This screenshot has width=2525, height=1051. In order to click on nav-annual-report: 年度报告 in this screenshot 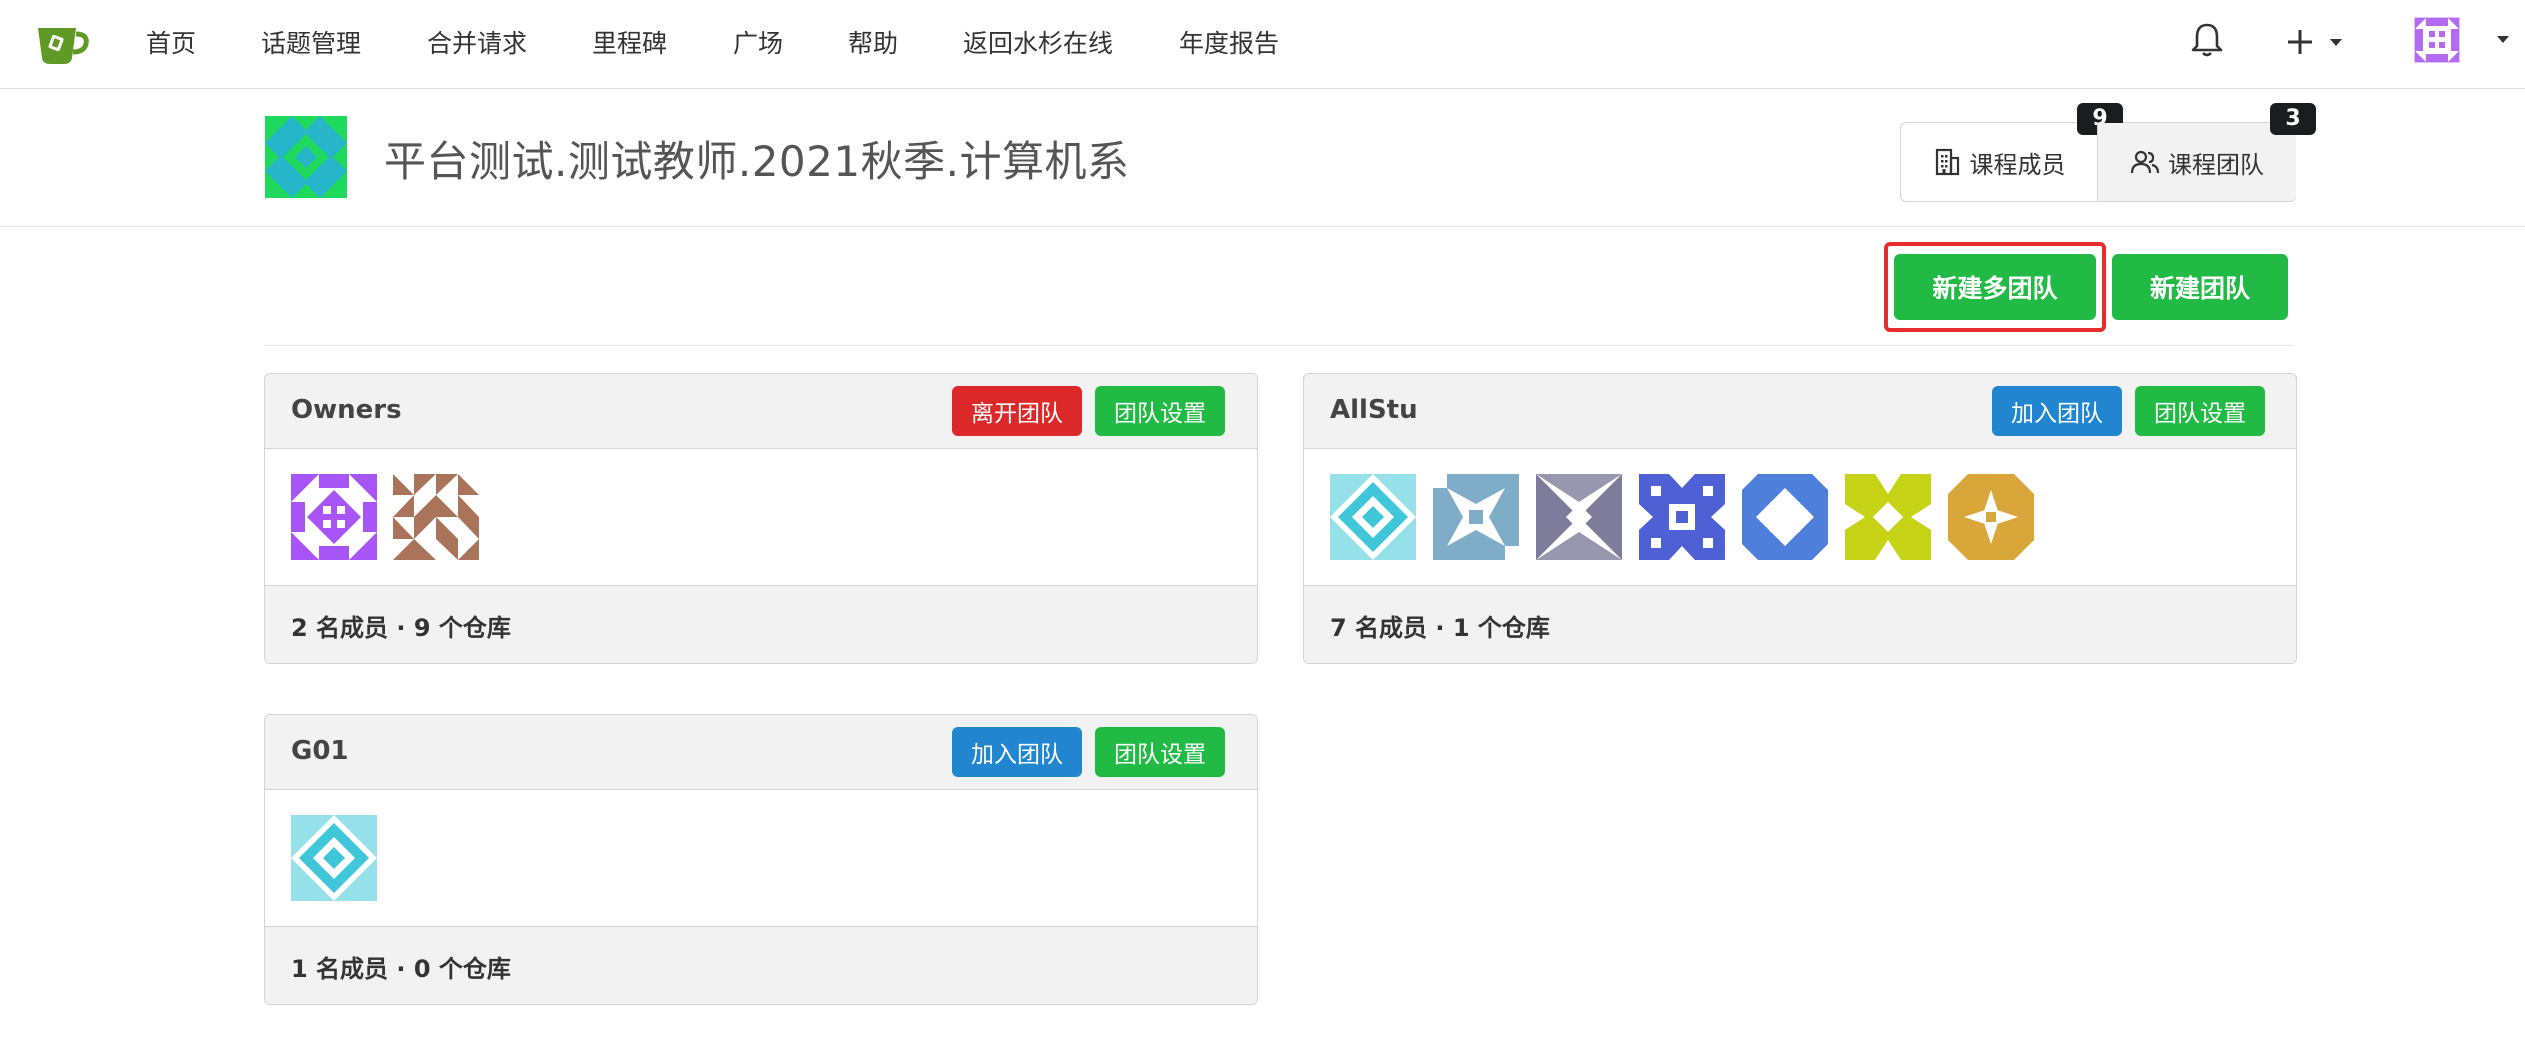, I will do `click(1229, 42)`.